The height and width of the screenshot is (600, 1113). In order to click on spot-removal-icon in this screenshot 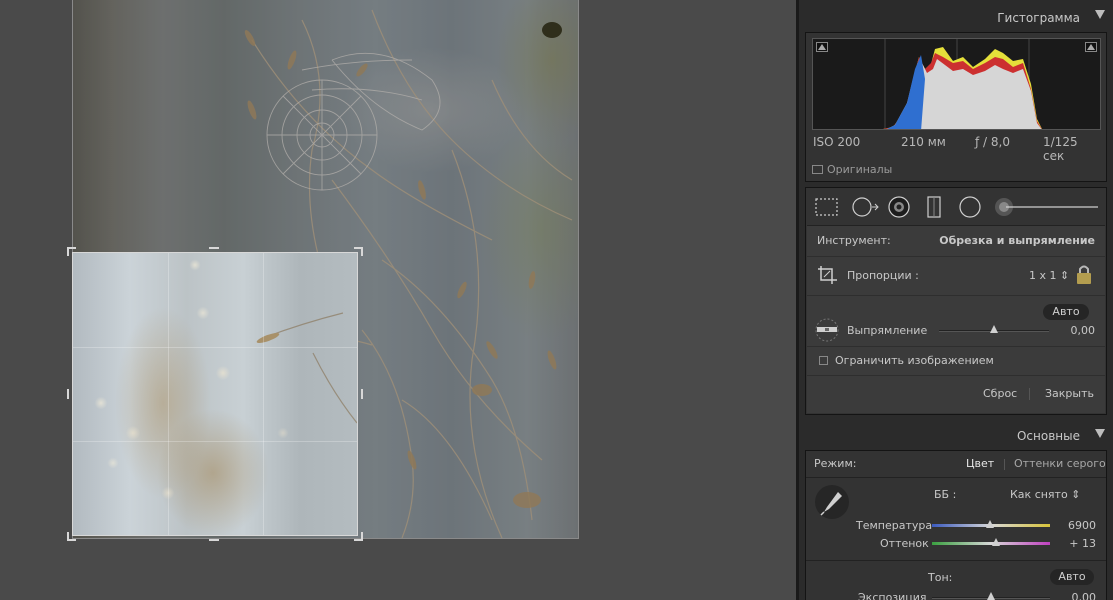, I will do `click(866, 207)`.